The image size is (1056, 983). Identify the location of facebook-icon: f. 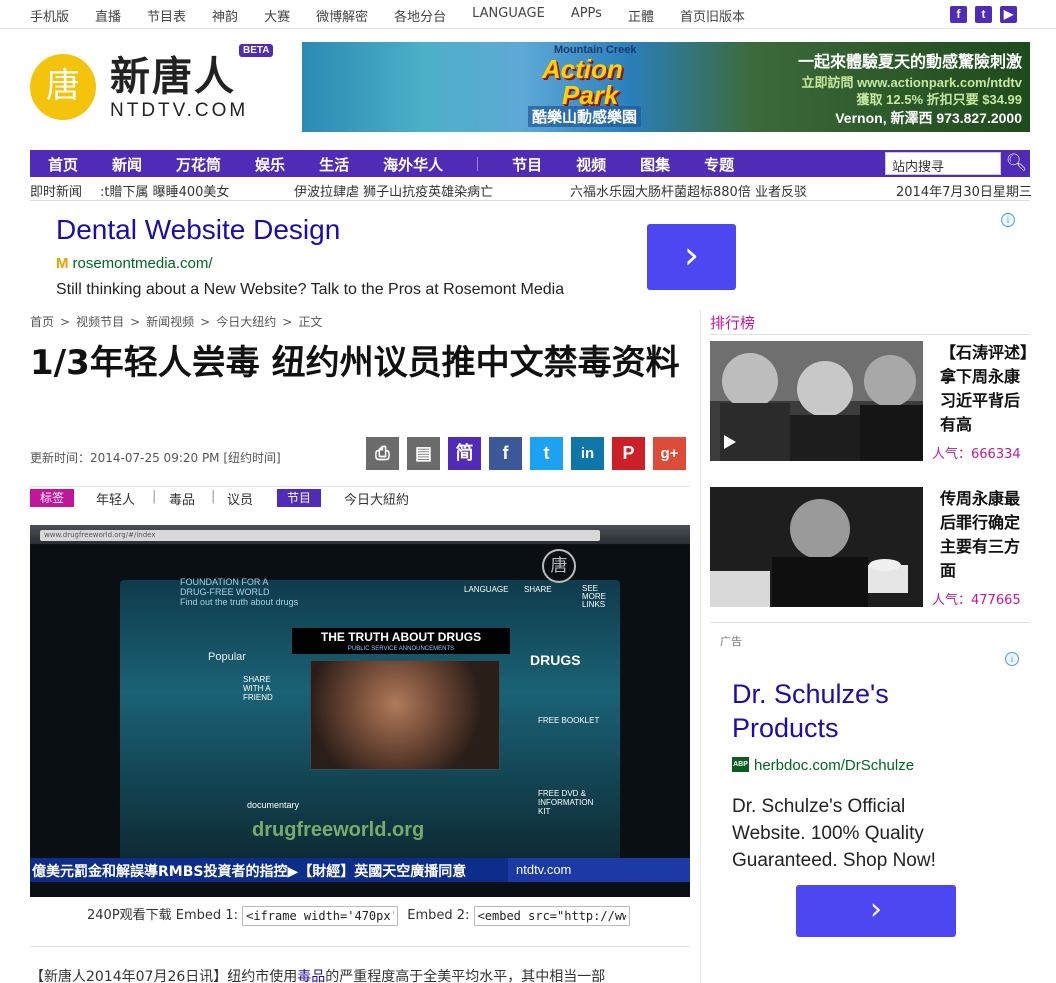
(958, 14).